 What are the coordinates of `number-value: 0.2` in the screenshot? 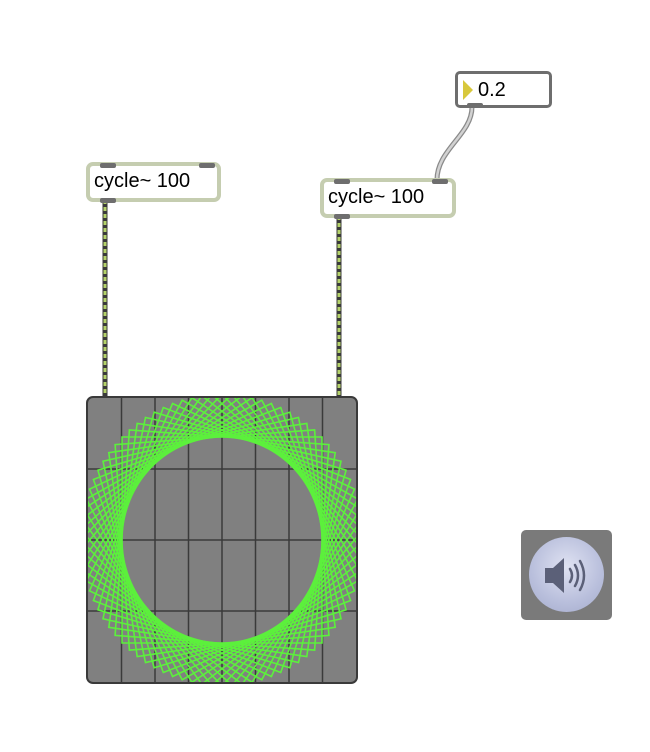 It's located at (492, 90).